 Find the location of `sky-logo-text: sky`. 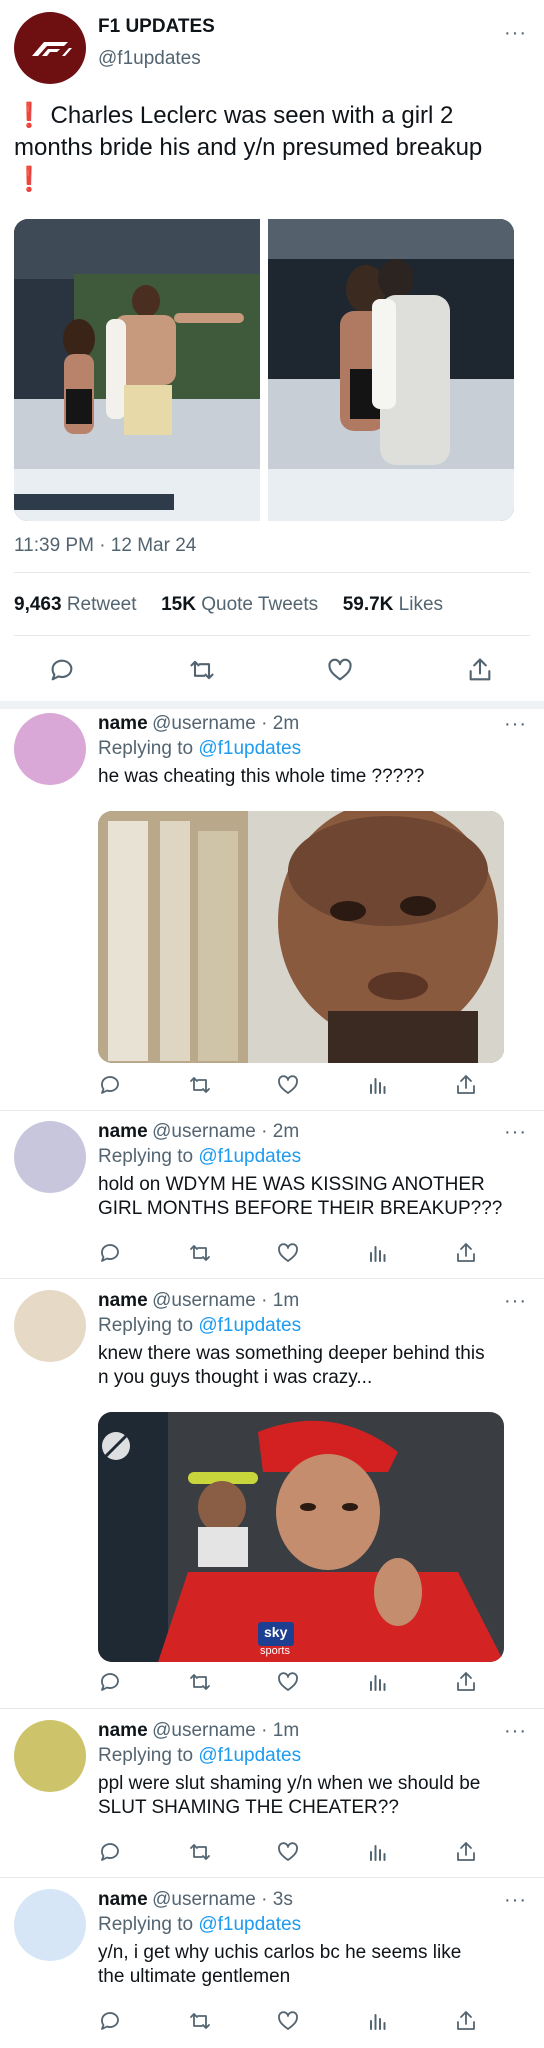

sky-logo-text: sky is located at coordinates (276, 1632).